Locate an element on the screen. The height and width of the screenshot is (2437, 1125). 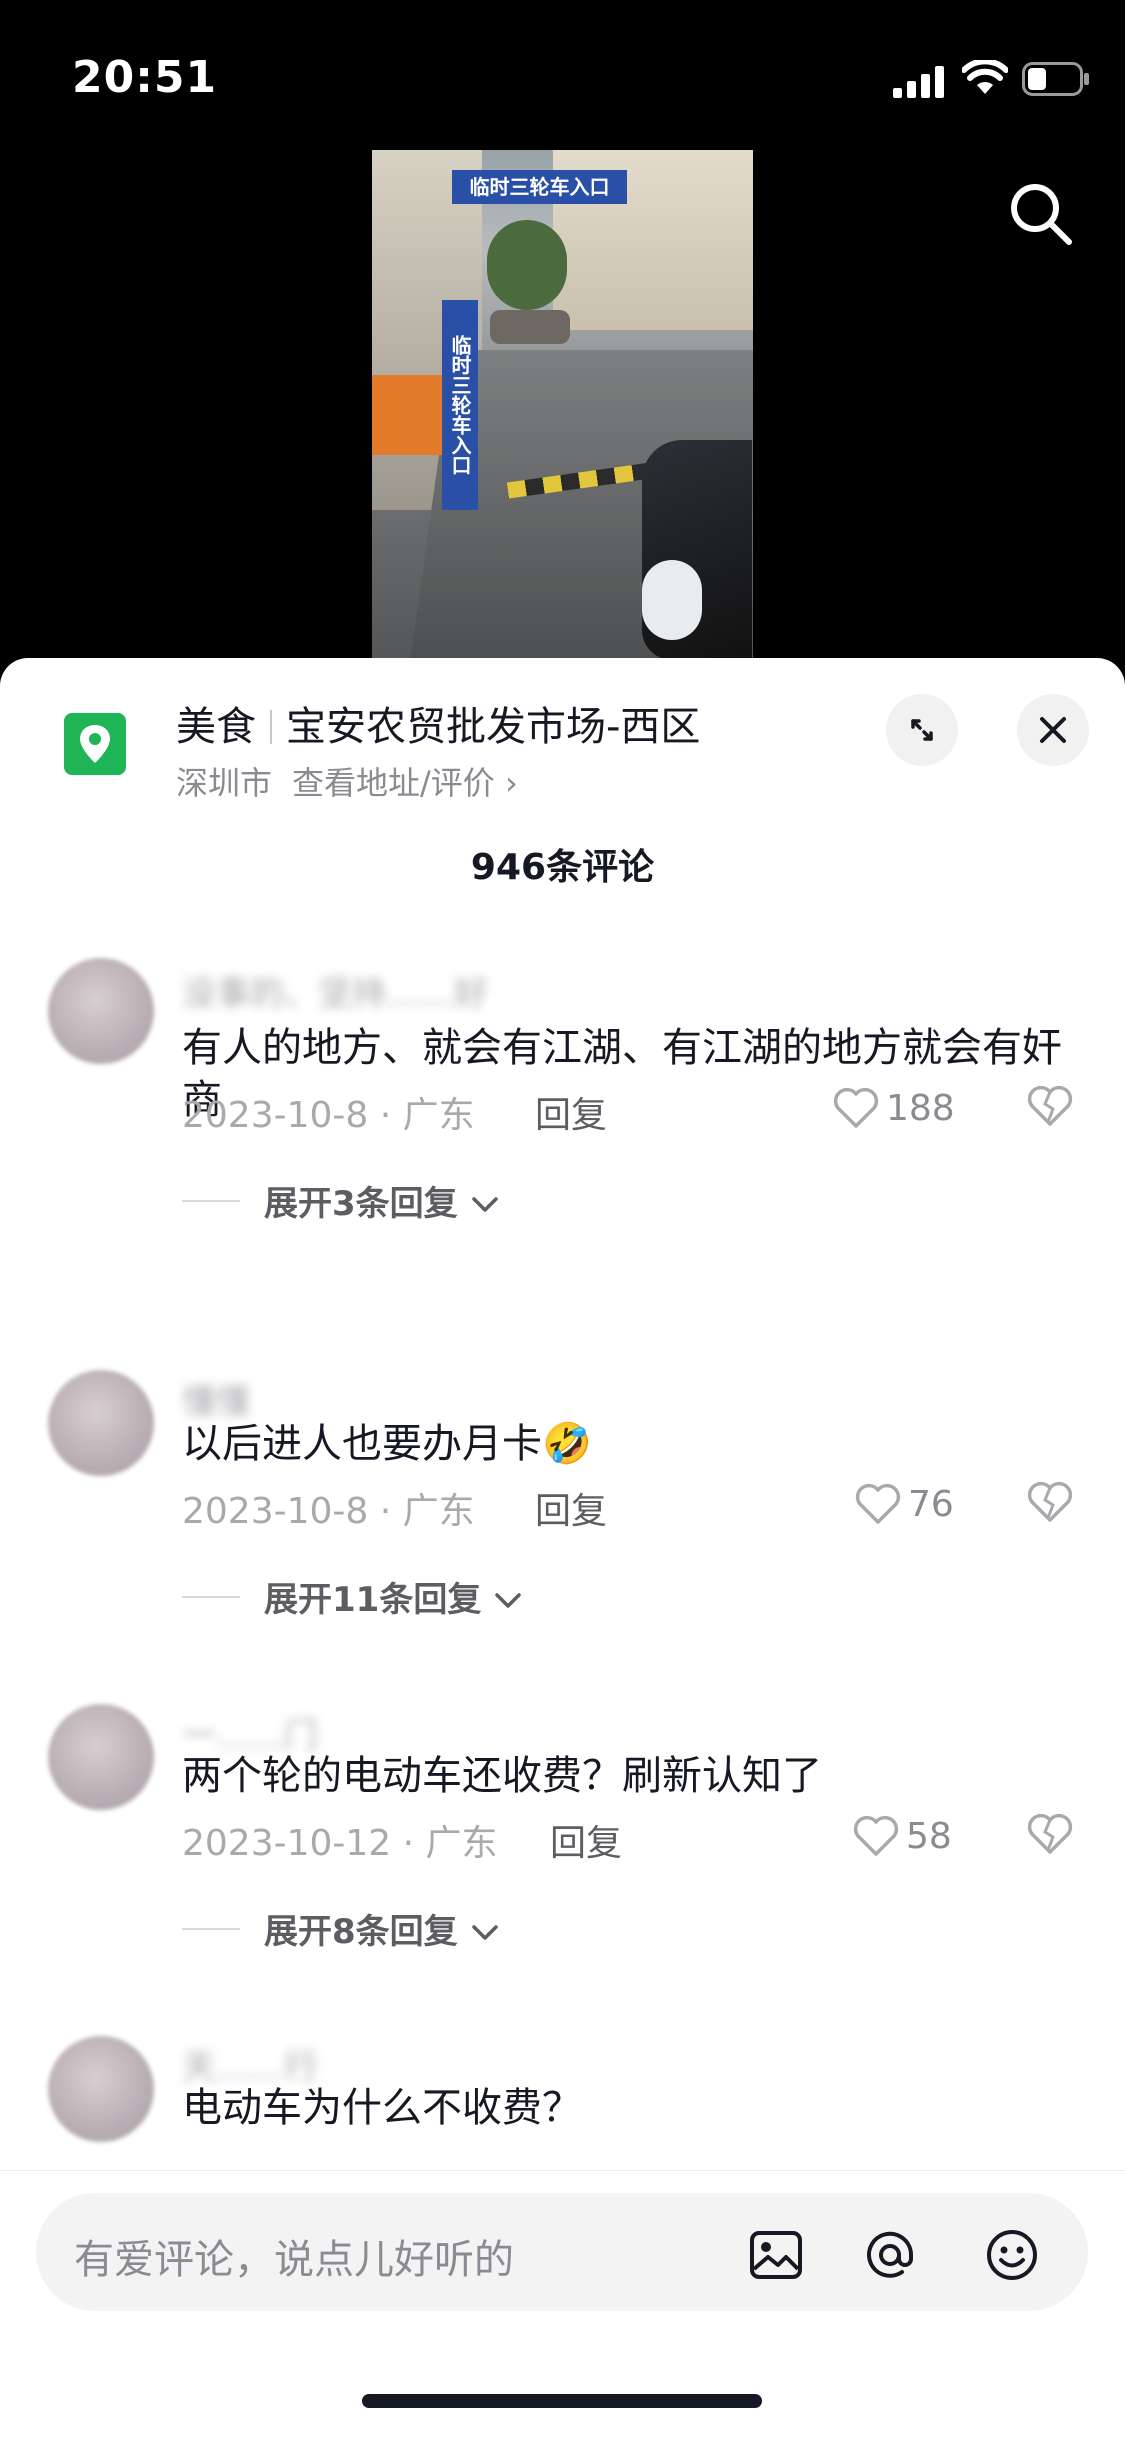
expand-icon is located at coordinates (922, 730).